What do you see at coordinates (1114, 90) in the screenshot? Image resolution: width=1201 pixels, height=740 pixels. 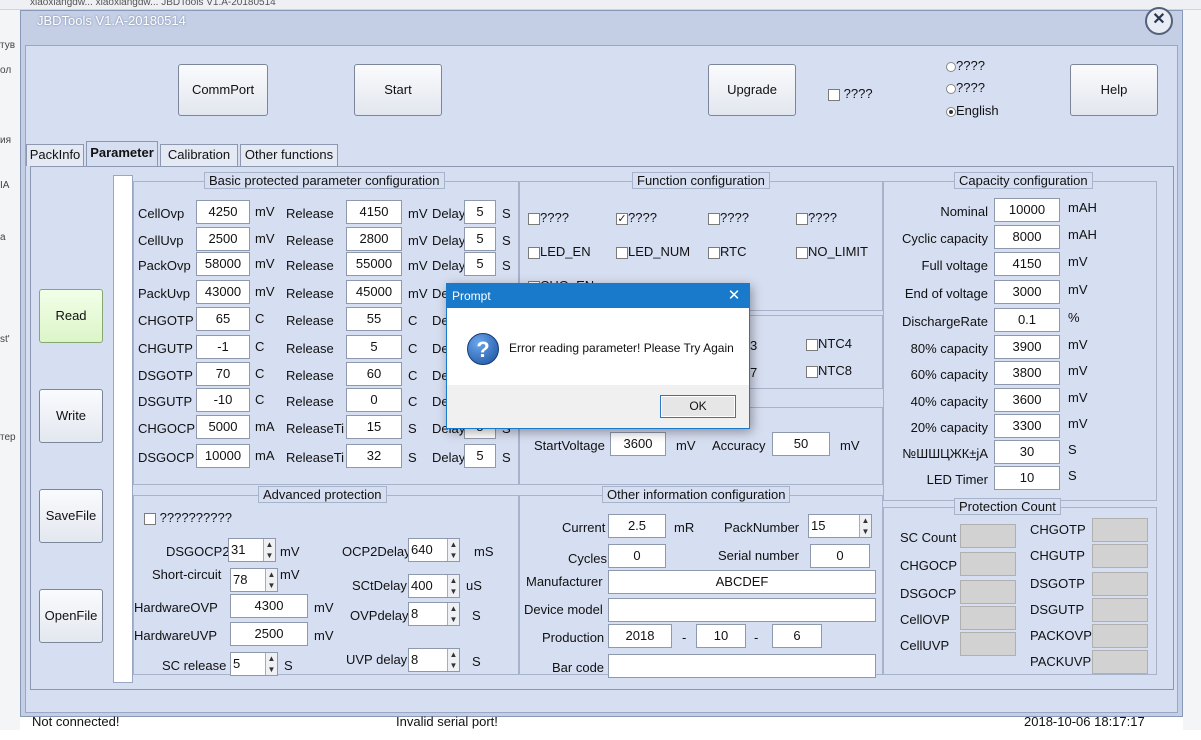 I see `help-button: Help` at bounding box center [1114, 90].